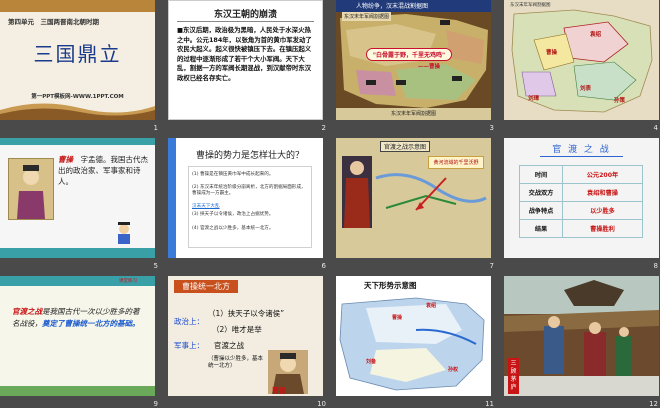  I want to click on situation-map, so click(413, 343).